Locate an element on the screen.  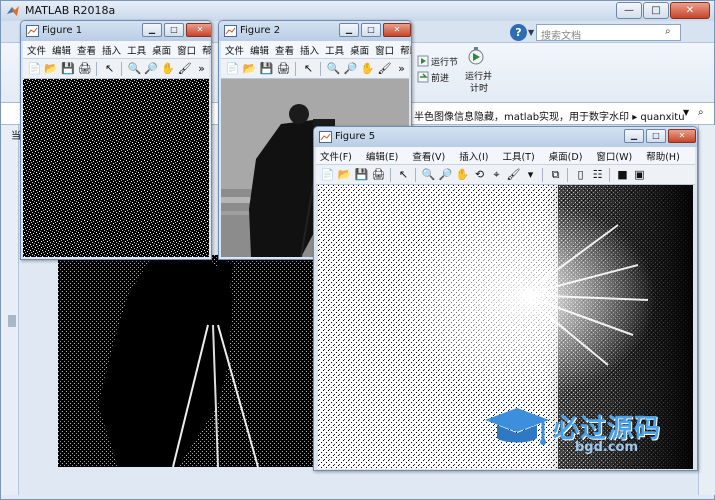
figure-2-maximize-button: □ is located at coordinates (371, 30).